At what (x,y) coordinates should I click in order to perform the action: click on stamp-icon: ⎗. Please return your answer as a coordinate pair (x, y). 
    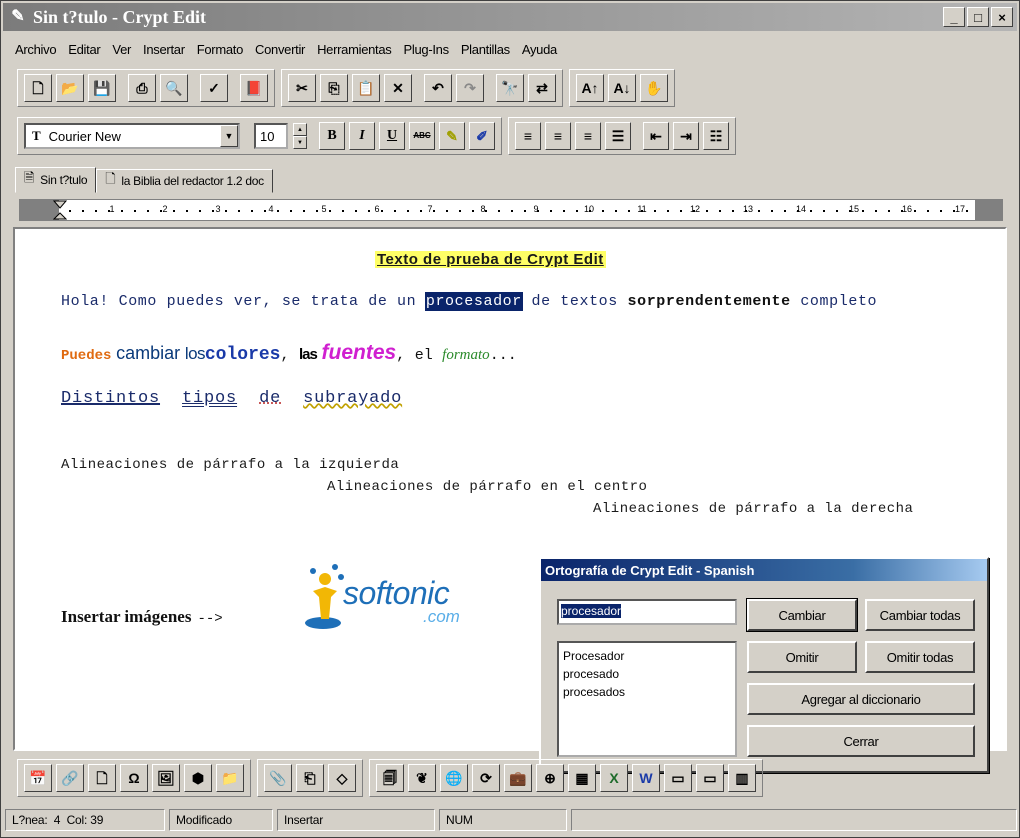
    Looking at the image, I should click on (310, 778).